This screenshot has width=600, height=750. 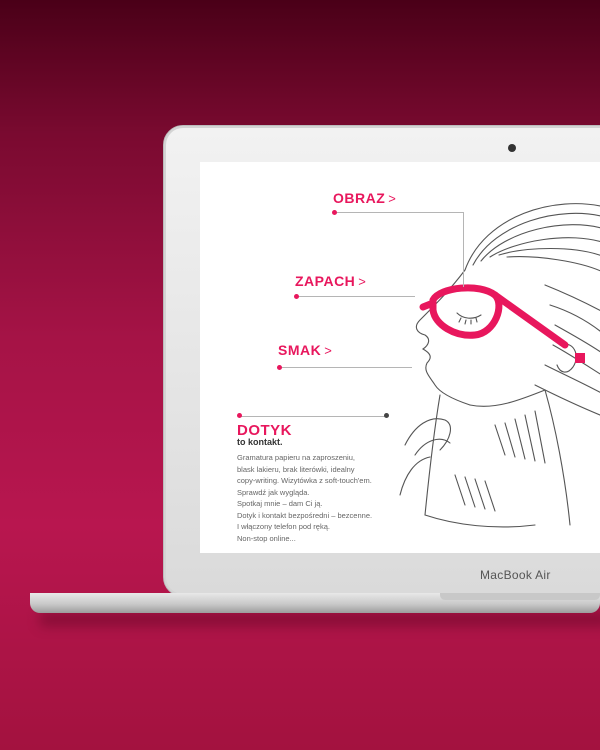 I want to click on label-obraz: OBRAZ >, so click(x=364, y=198).